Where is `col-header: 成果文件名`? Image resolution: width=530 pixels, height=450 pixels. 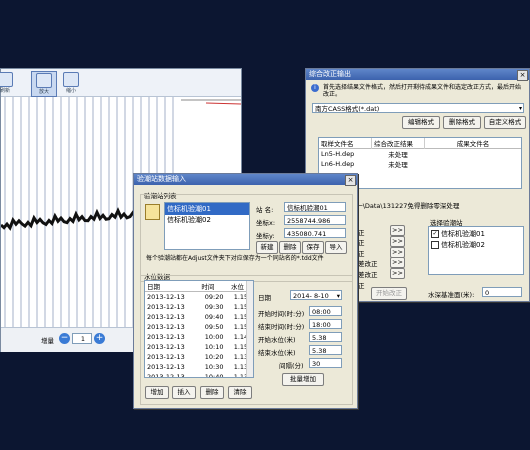
col-header: 成果文件名 is located at coordinates (473, 144).